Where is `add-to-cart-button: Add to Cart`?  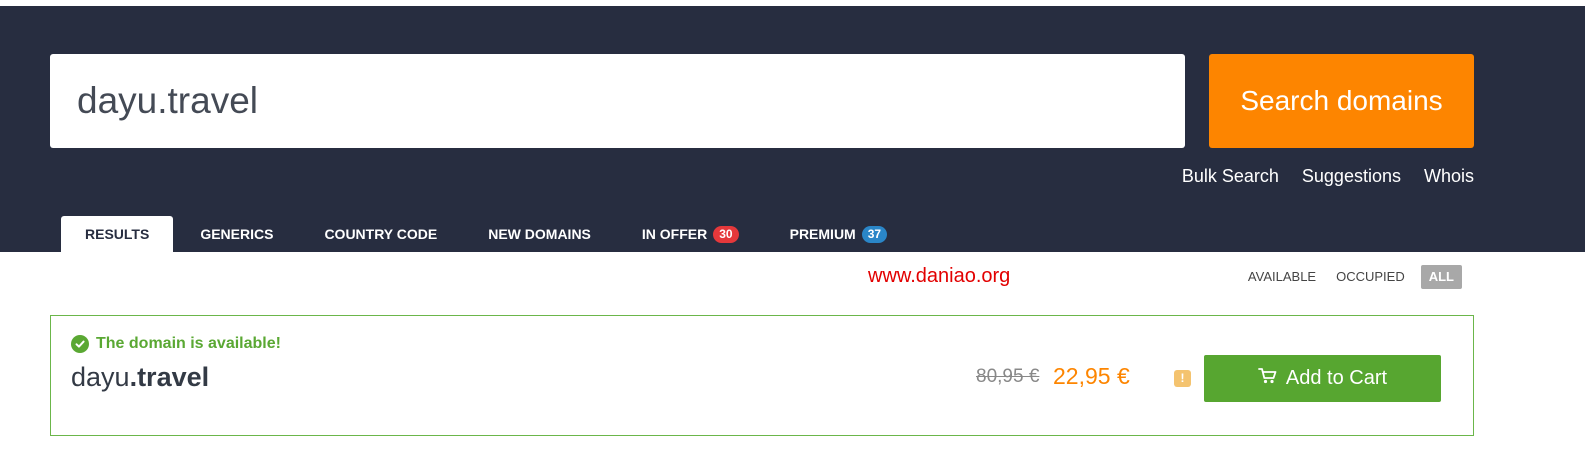
add-to-cart-button: Add to Cart is located at coordinates (1322, 378).